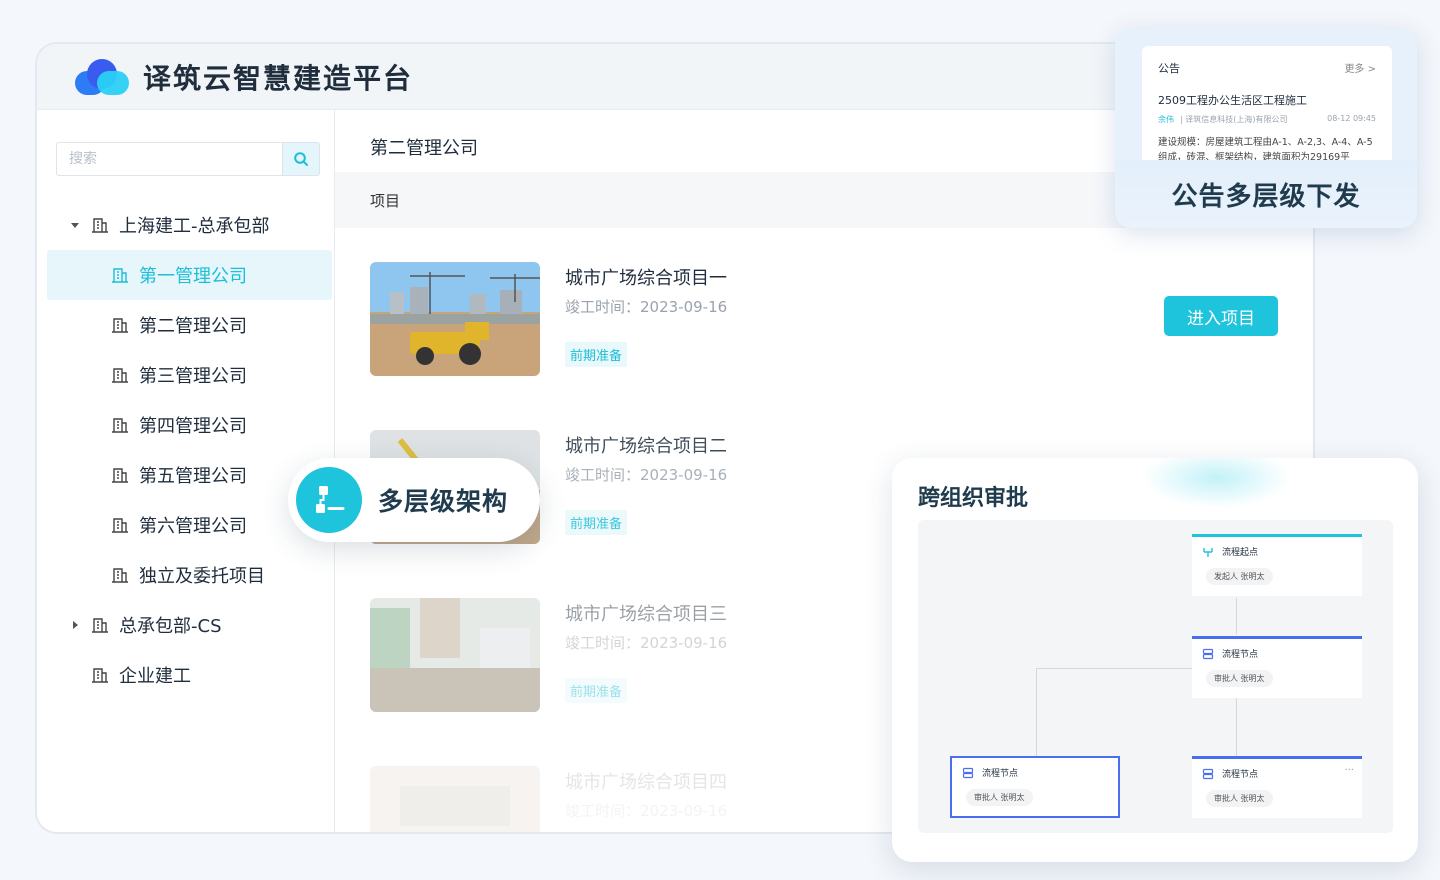  Describe the element at coordinates (1234, 119) in the screenshot. I see `notice-org: | 译筑信息科技(上海)有限公司` at that location.